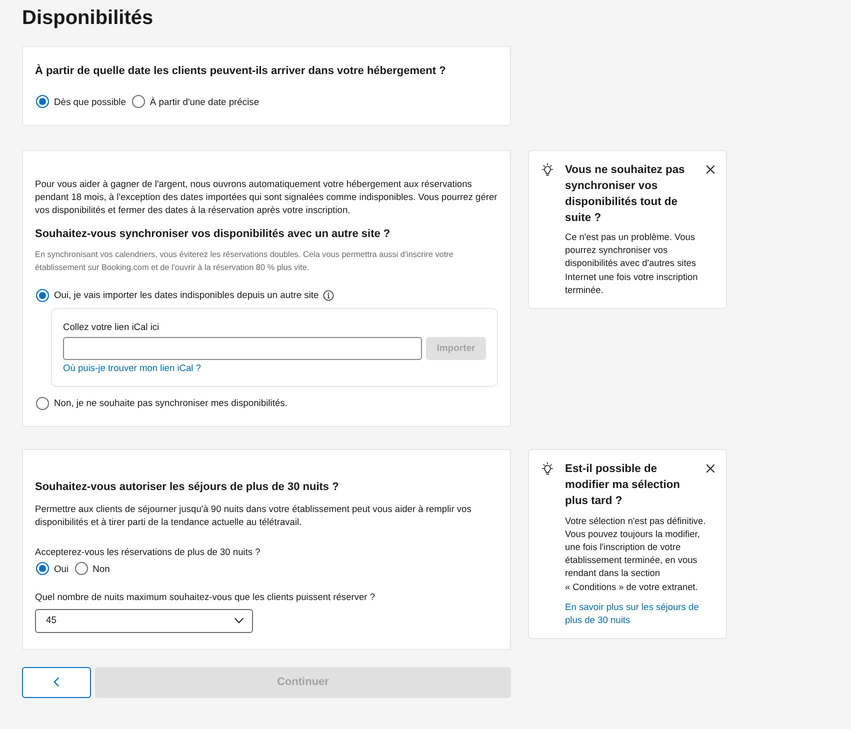 Image resolution: width=851 pixels, height=729 pixels. What do you see at coordinates (132, 368) in the screenshot?
I see `help-link: Où puis-je trouver mon lien iCal ?` at bounding box center [132, 368].